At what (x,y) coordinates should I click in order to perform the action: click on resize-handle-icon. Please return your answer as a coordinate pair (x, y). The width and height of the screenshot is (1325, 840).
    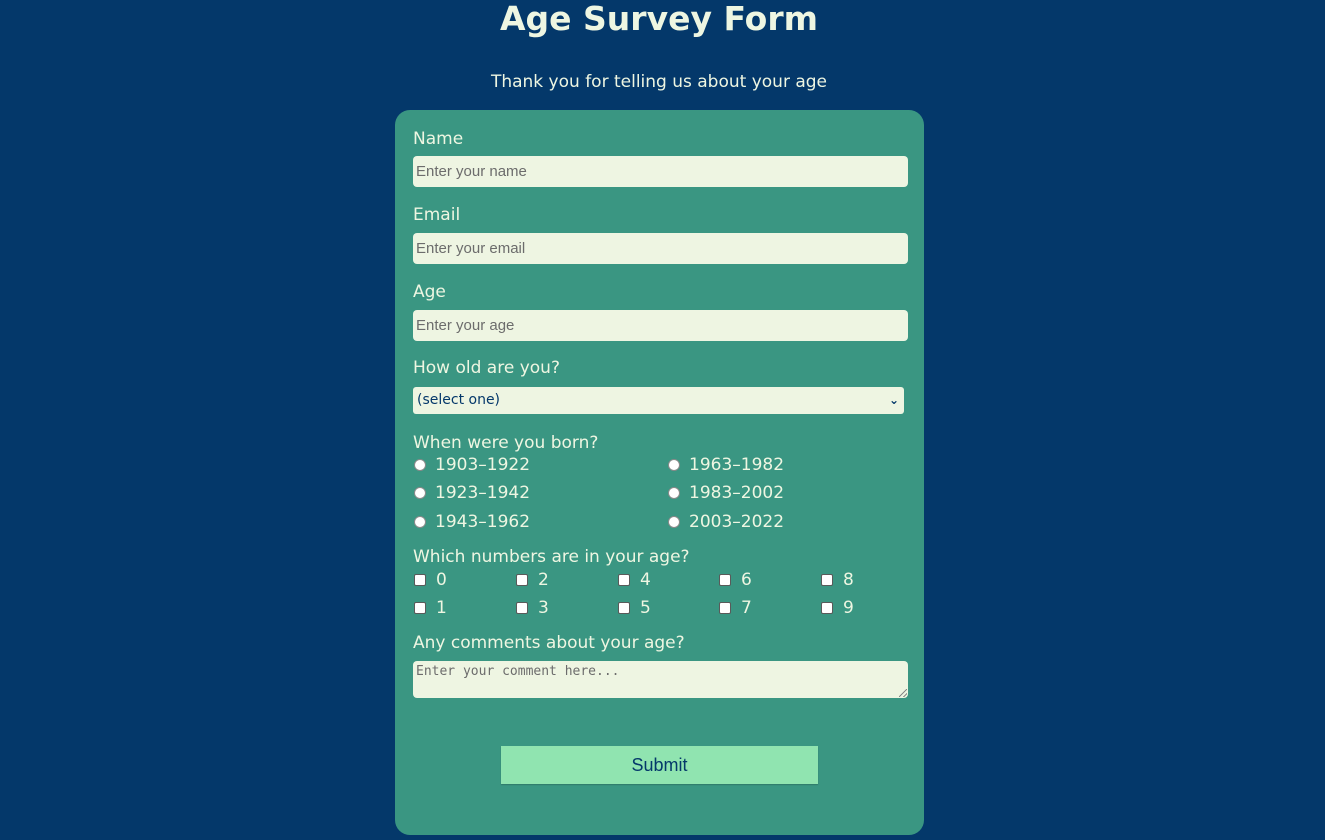
    Looking at the image, I should click on (903, 693).